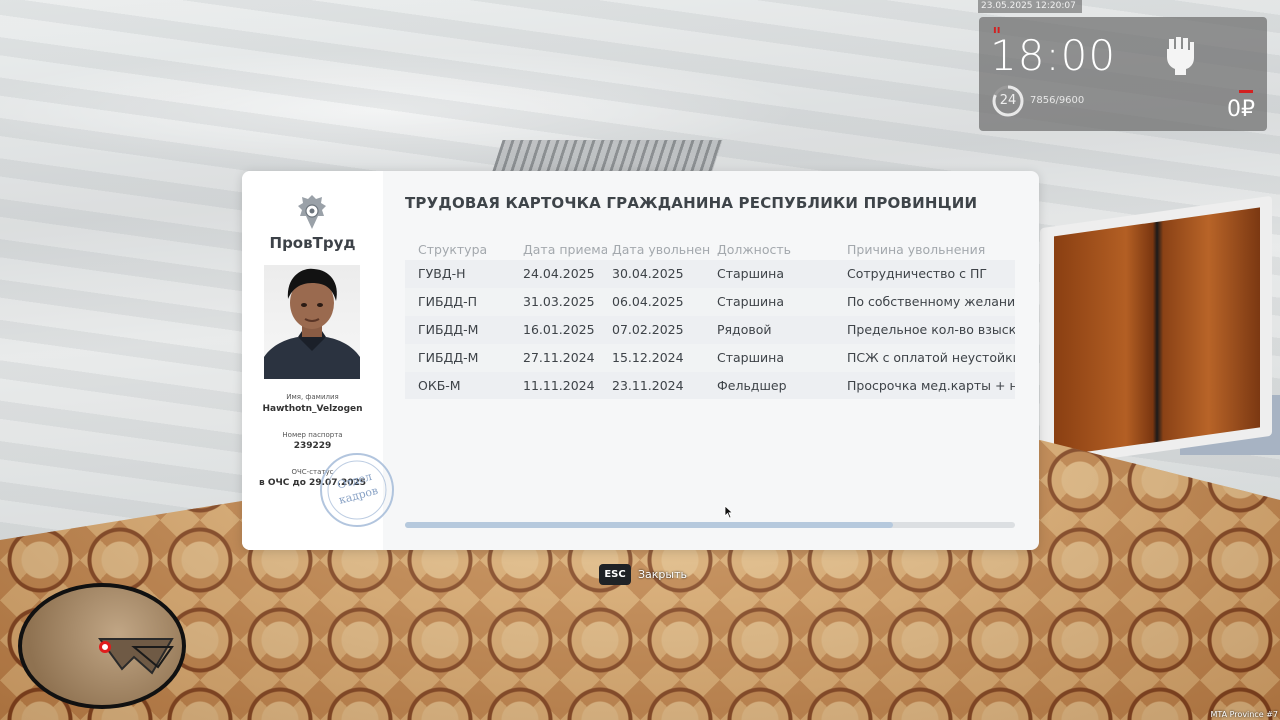 Image resolution: width=1280 pixels, height=720 pixels. I want to click on col-header: Дата приема, so click(565, 249).